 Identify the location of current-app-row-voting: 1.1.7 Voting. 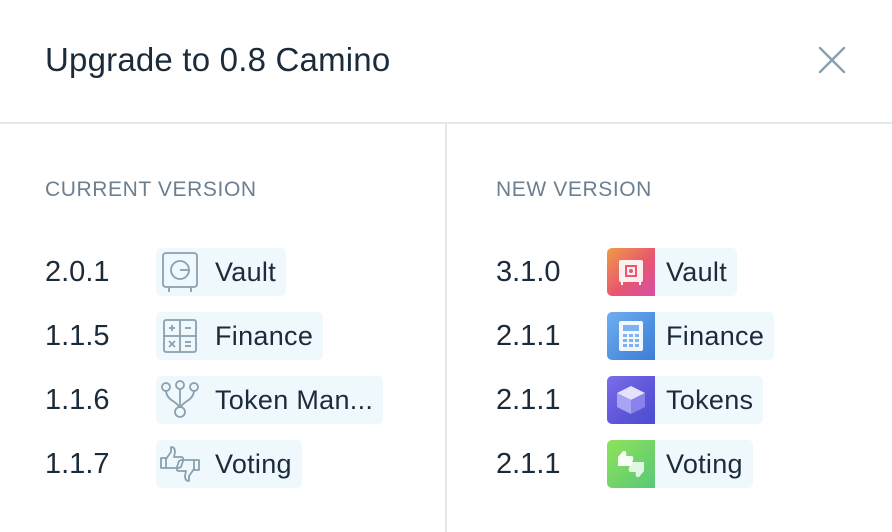
(173, 464).